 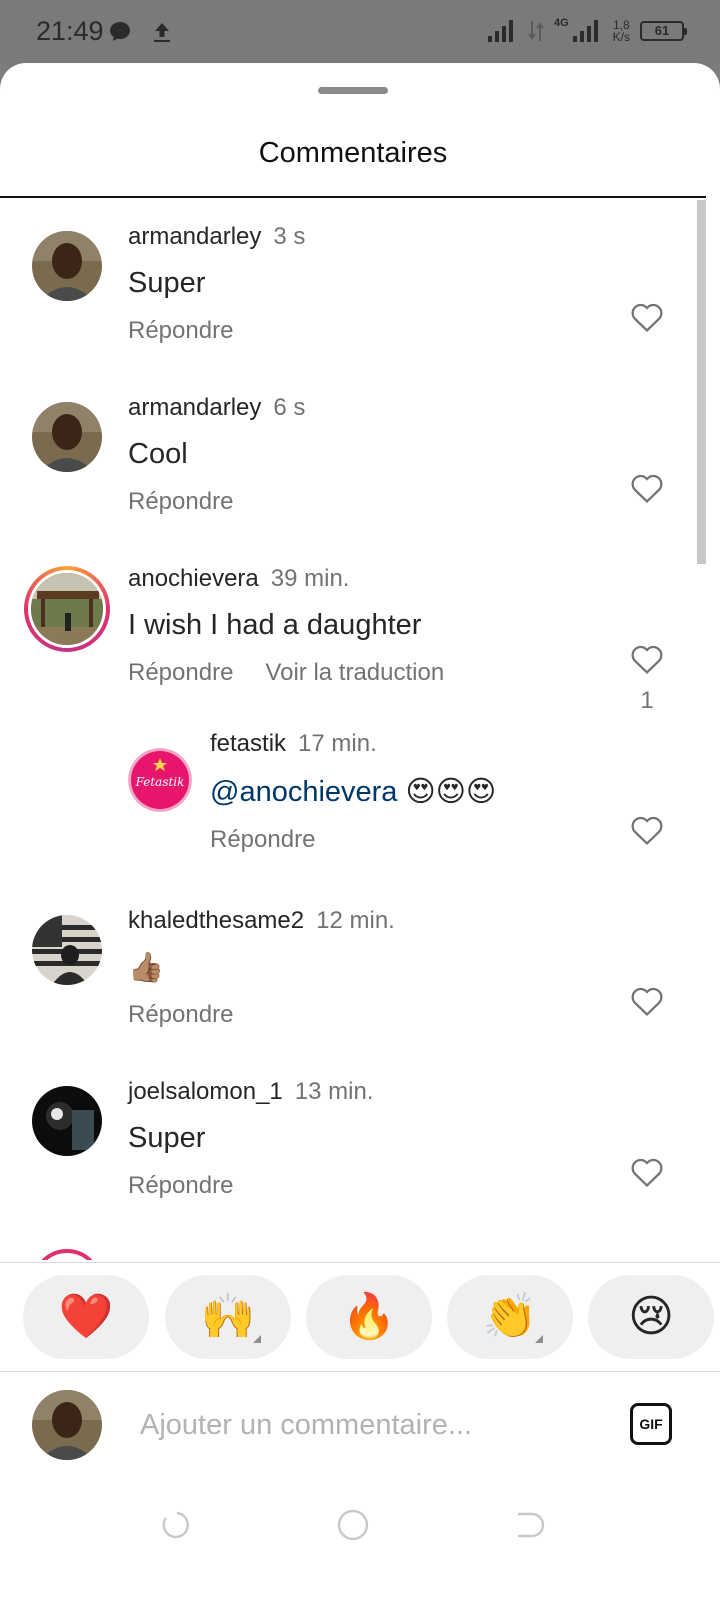 I want to click on upload-icon, so click(x=162, y=32).